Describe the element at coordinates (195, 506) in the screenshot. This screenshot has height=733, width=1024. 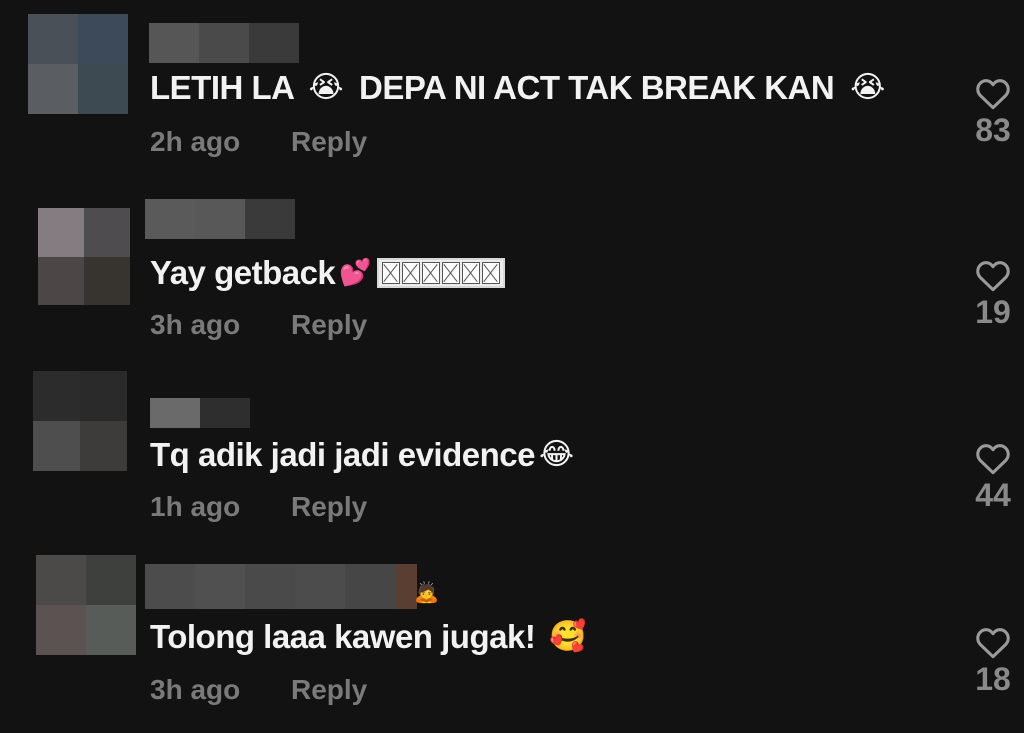
I see `comment-timestamp: 1h ago` at that location.